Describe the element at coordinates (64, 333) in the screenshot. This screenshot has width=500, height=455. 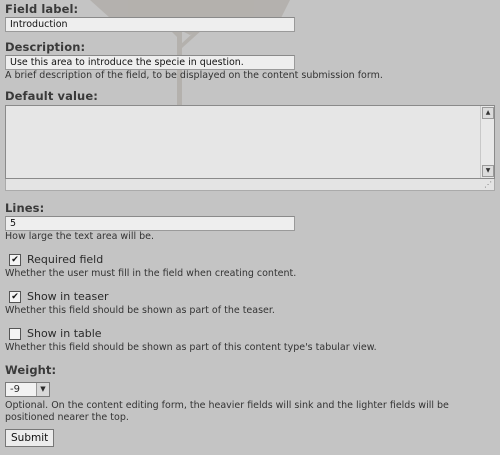
I see `table-label: Show in table` at that location.